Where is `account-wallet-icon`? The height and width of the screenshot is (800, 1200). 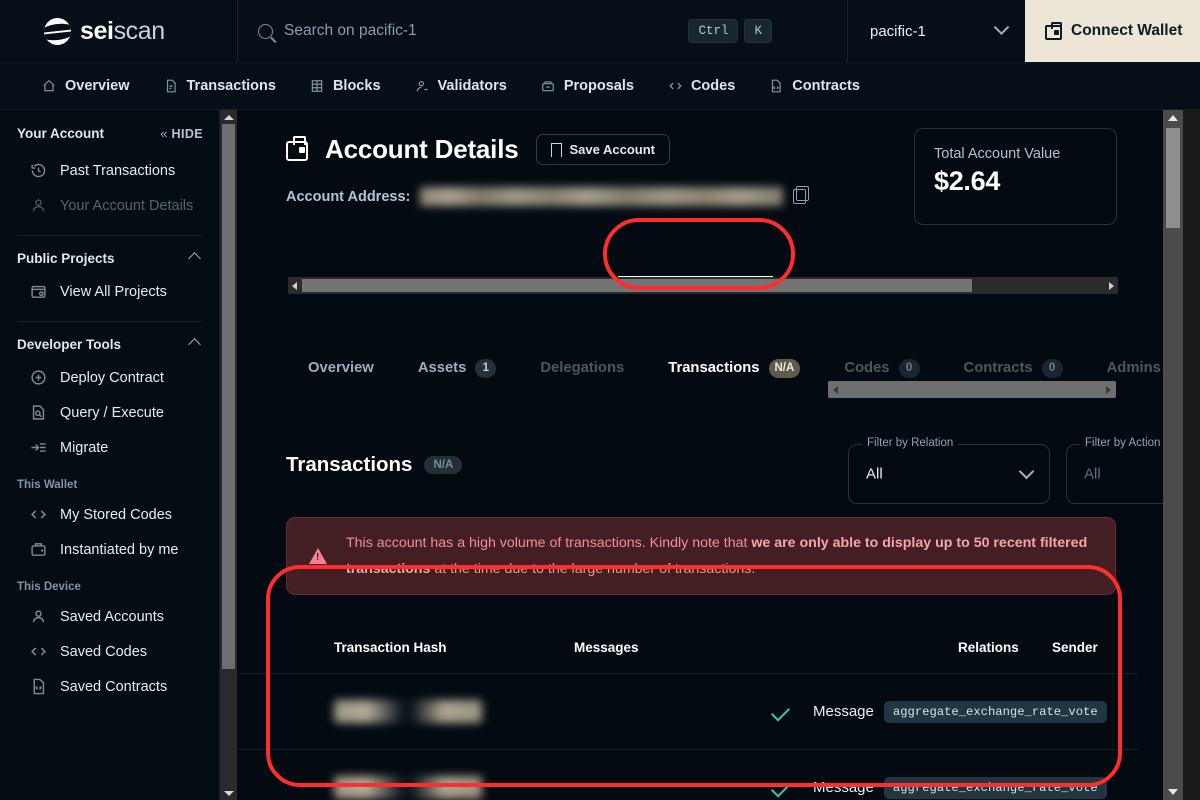
account-wallet-icon is located at coordinates (297, 148).